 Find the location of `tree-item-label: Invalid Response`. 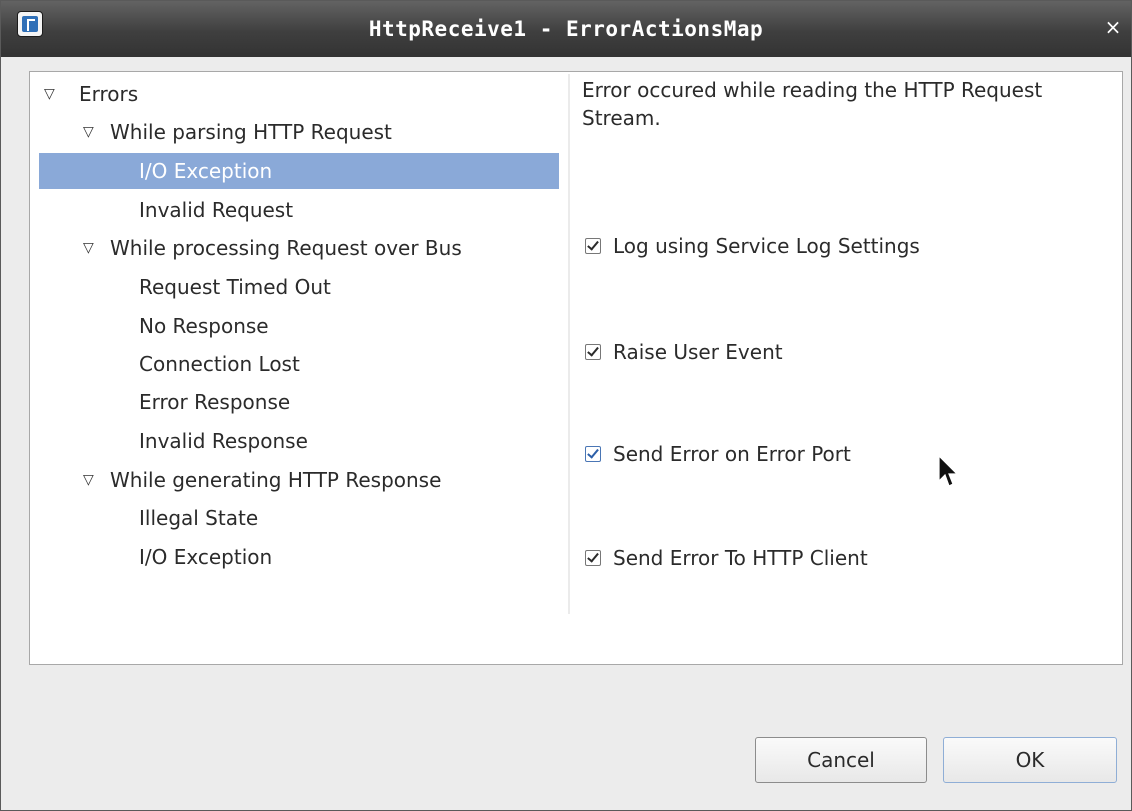

tree-item-label: Invalid Response is located at coordinates (223, 441).